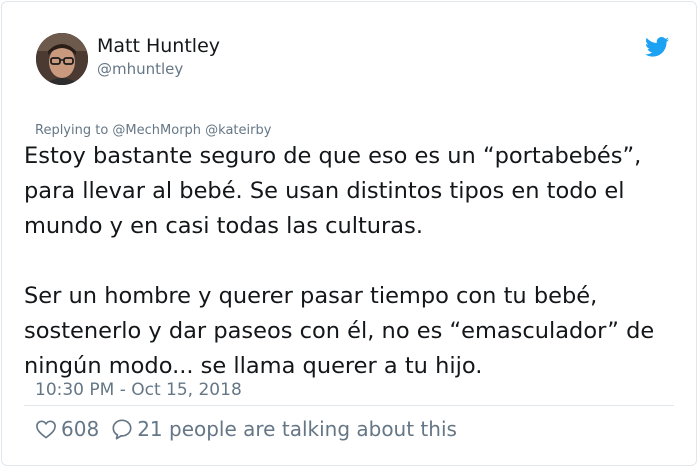 Image resolution: width=700 pixels, height=469 pixels. Describe the element at coordinates (140, 69) in the screenshot. I see `author-handle: @mhuntley` at that location.